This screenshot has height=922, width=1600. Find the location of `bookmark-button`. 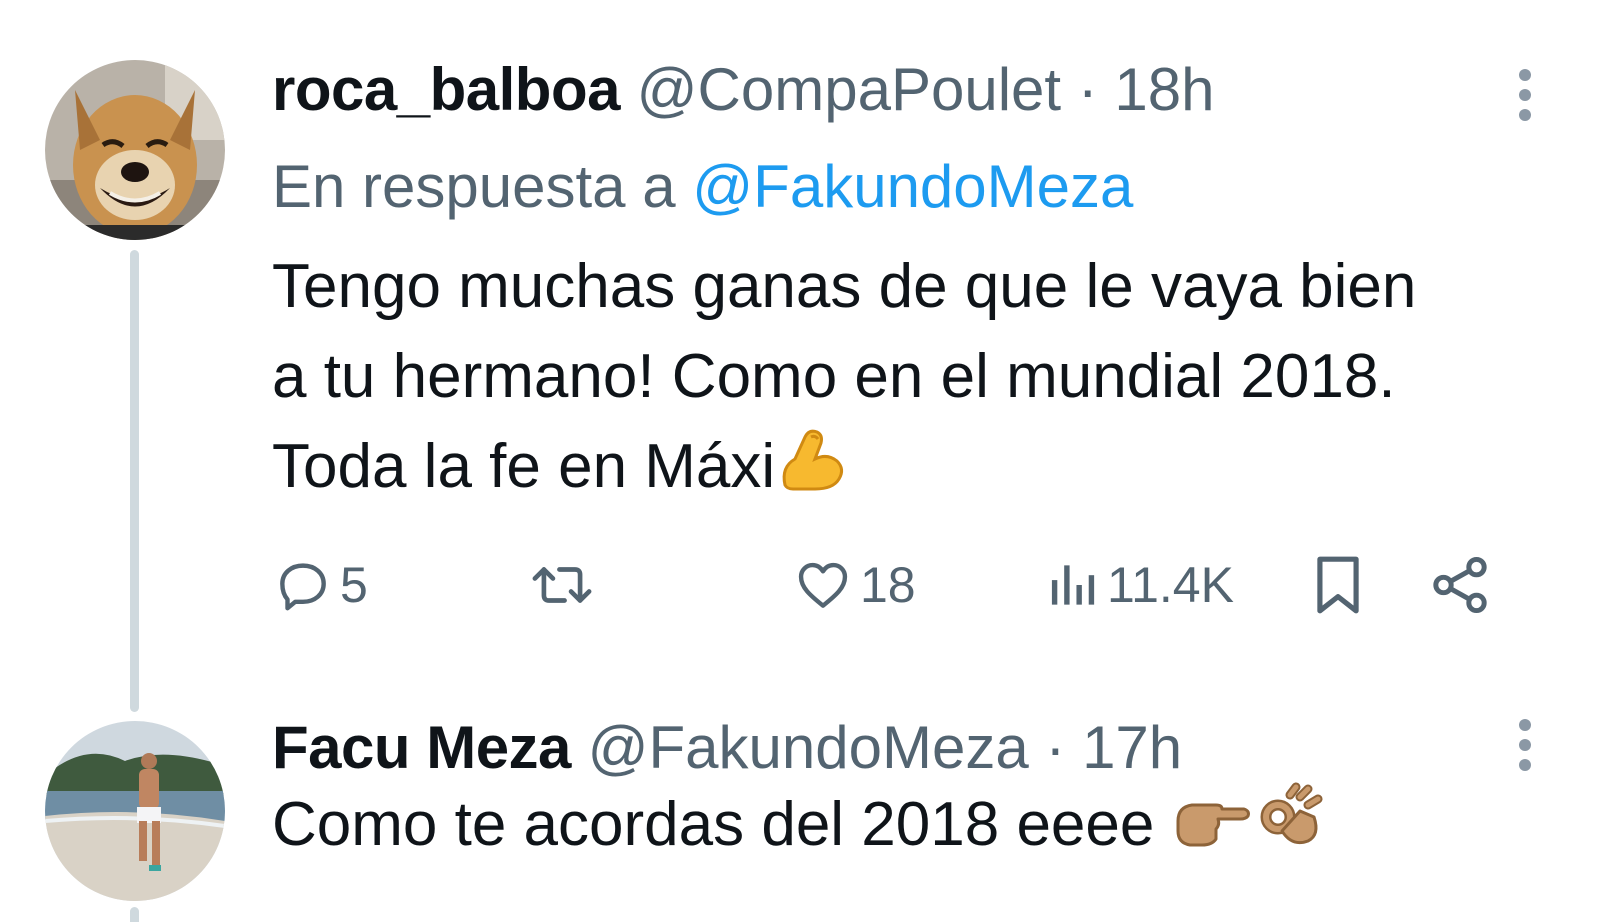

bookmark-button is located at coordinates (1338, 585).